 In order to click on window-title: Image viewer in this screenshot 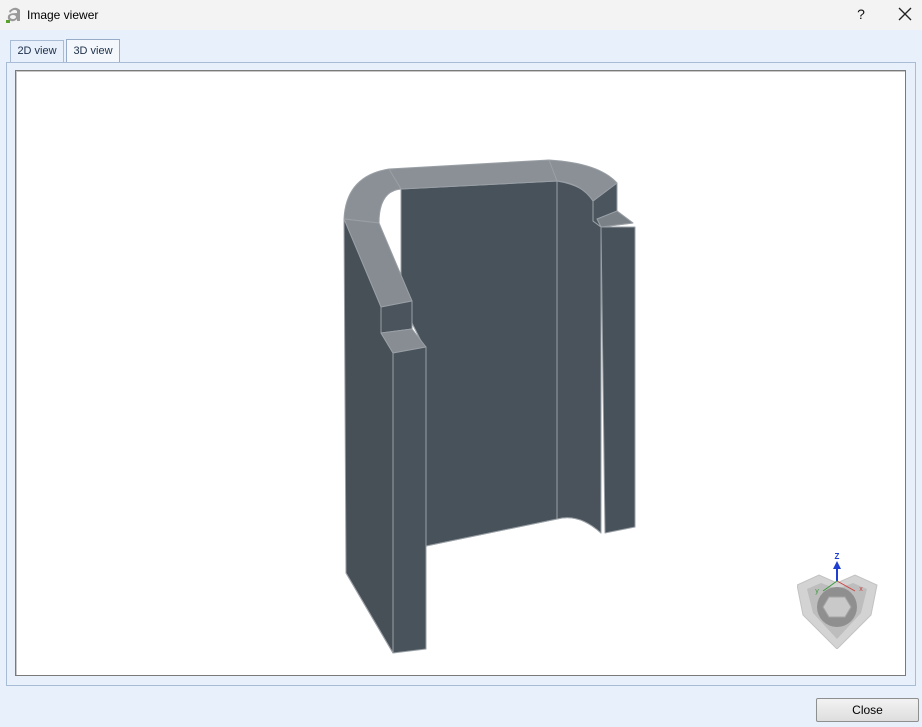, I will do `click(63, 15)`.